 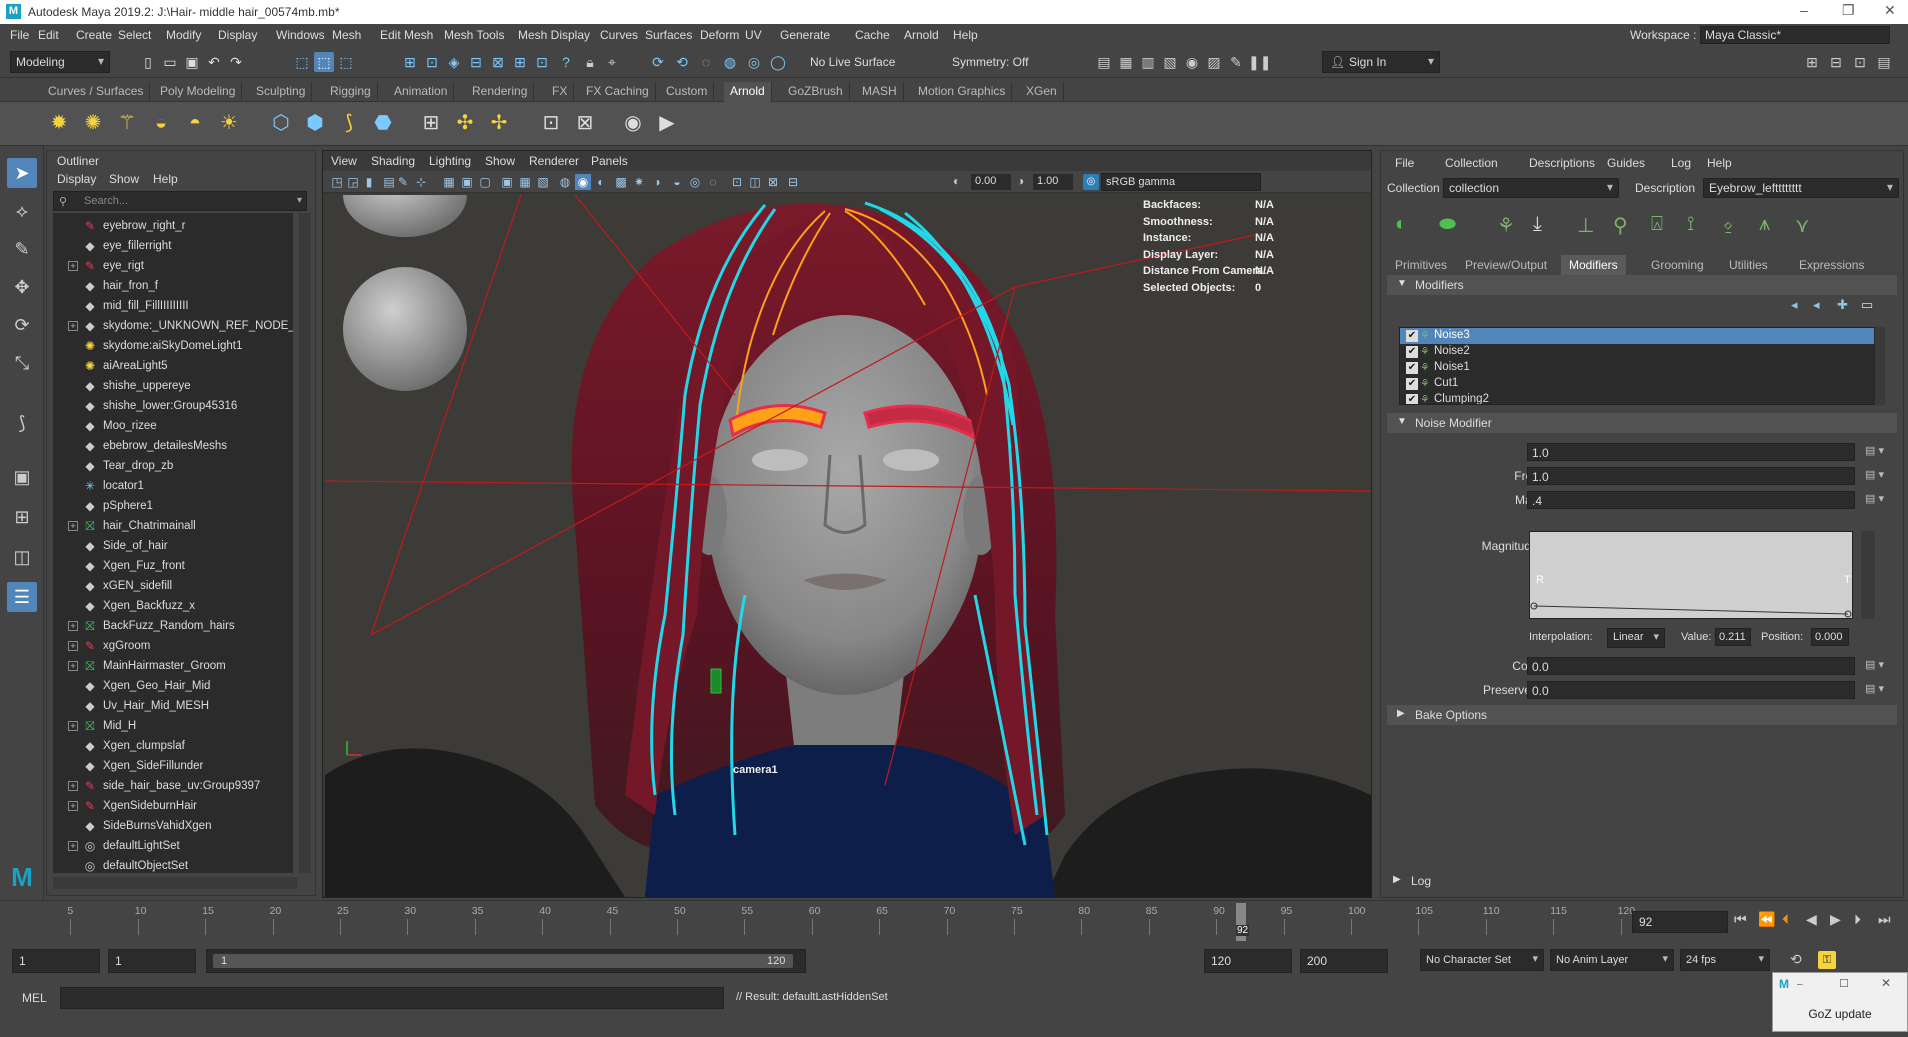 I want to click on move-guide-icon: ⤓, so click(x=1537, y=224).